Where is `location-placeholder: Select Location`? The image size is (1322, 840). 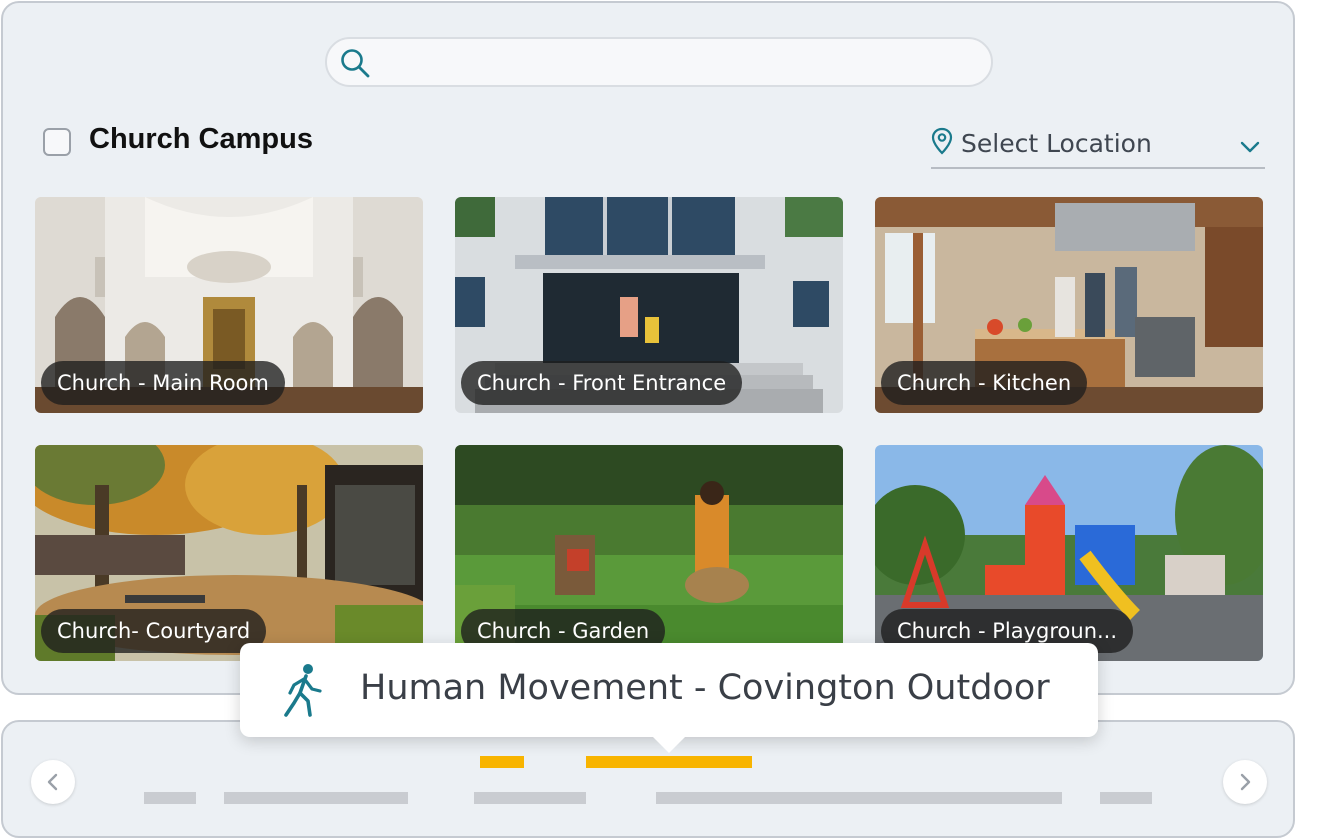 location-placeholder: Select Location is located at coordinates (1056, 143).